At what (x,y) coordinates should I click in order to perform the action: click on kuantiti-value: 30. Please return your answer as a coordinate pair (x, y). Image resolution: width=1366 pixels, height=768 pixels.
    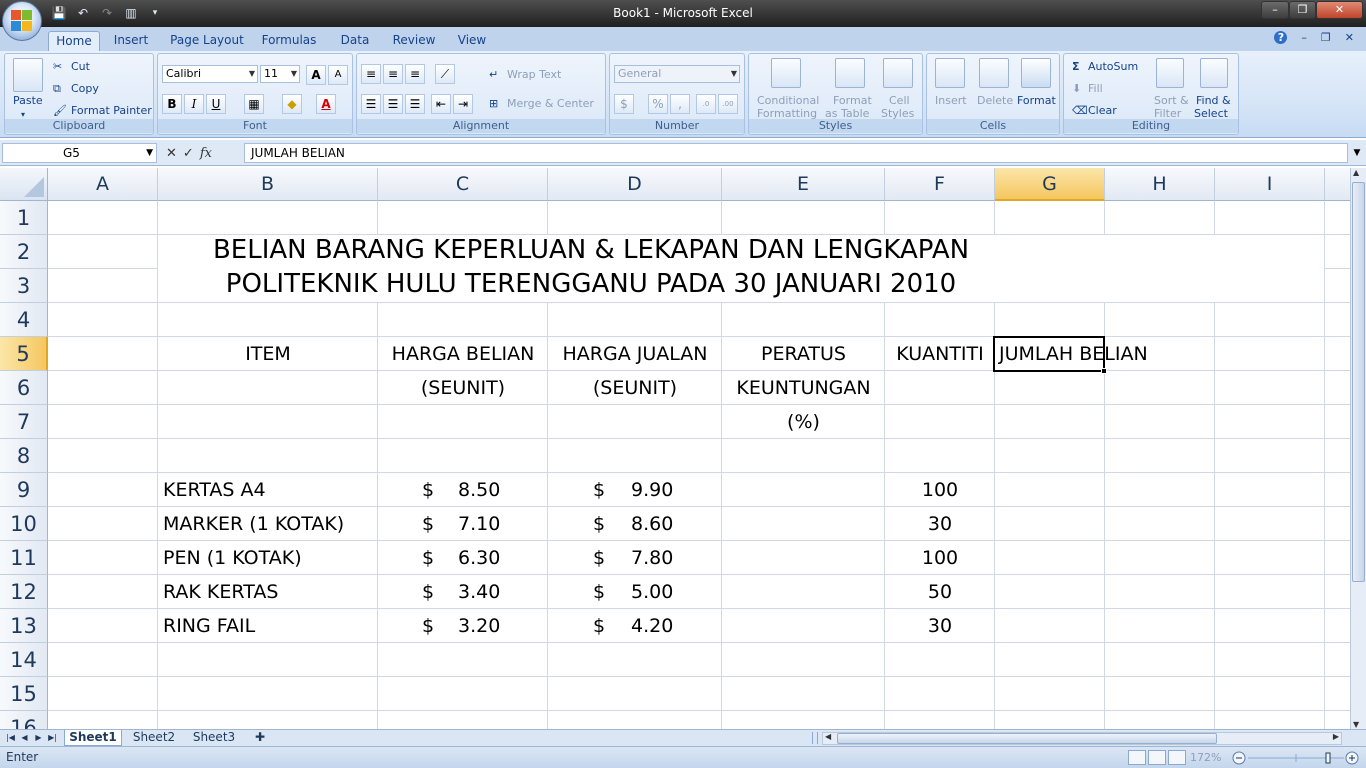
    Looking at the image, I should click on (940, 626).